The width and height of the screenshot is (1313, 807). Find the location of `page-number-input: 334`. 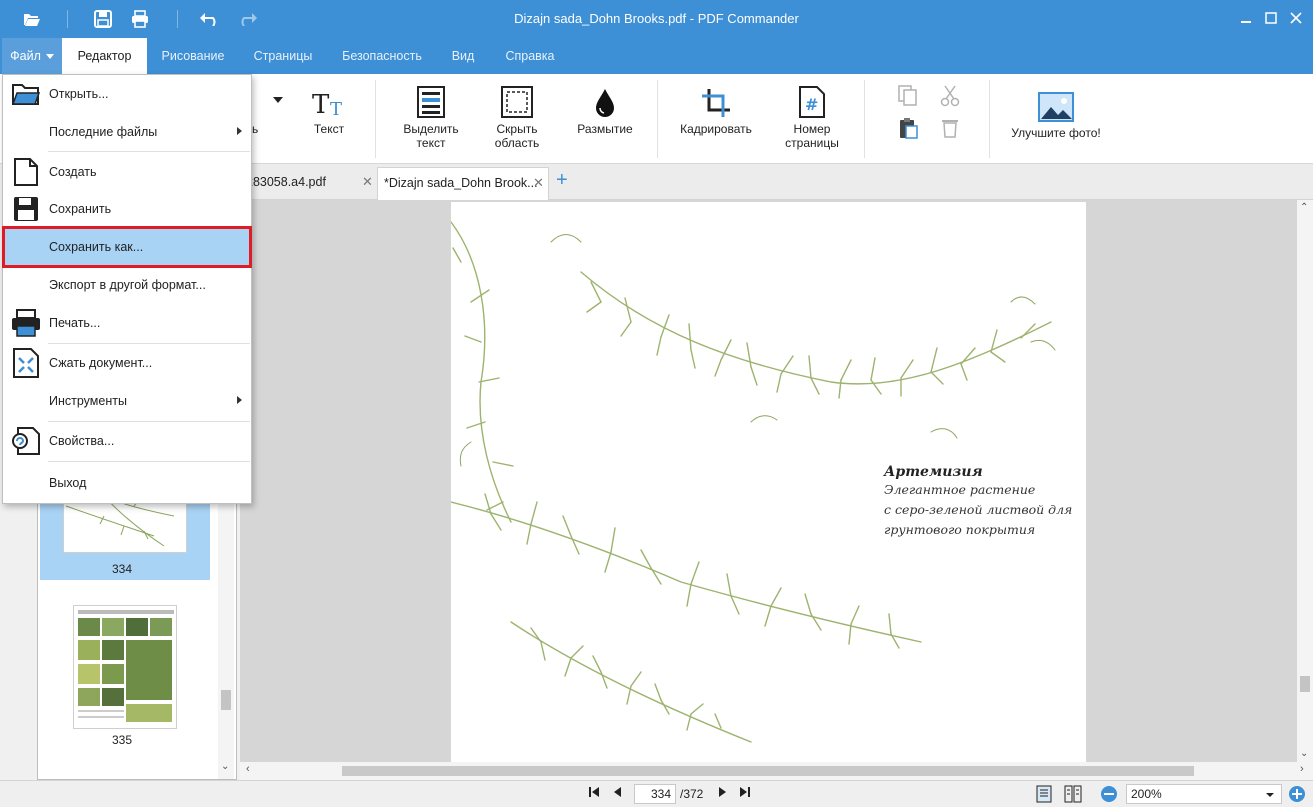

page-number-input: 334 is located at coordinates (655, 794).